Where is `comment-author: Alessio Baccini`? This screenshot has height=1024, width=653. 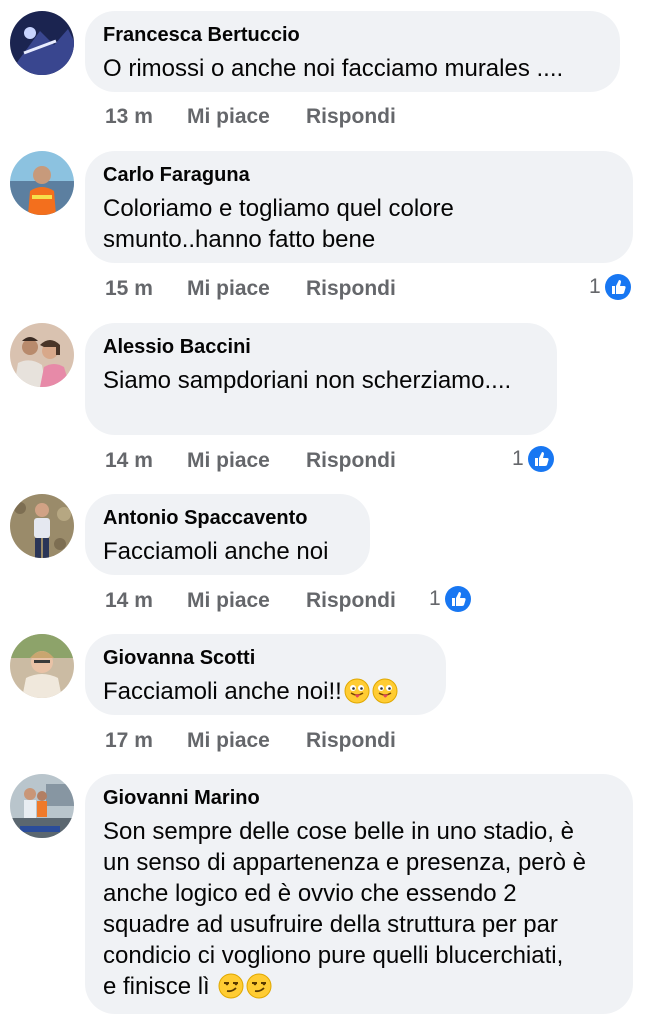 comment-author: Alessio Baccini is located at coordinates (321, 347).